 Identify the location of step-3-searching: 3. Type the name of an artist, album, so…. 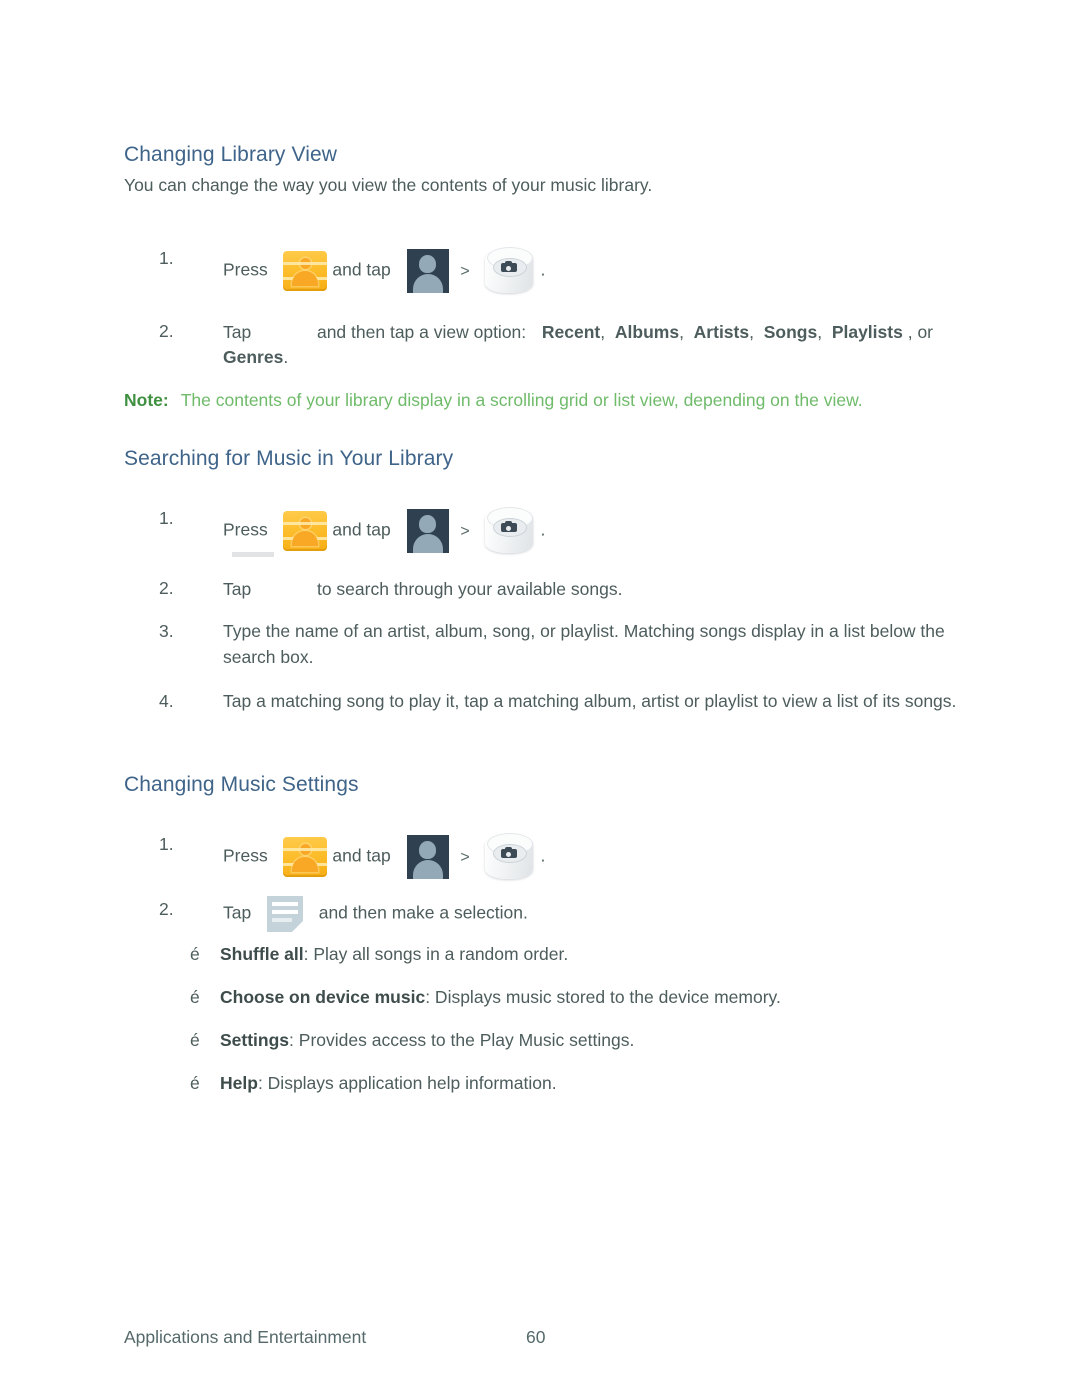
(559, 644).